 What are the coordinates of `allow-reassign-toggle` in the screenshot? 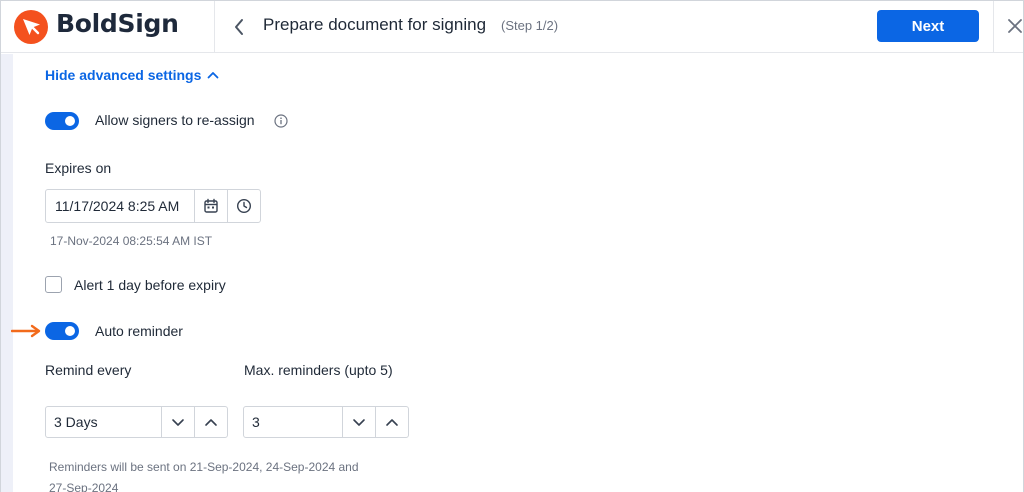 It's located at (62, 121).